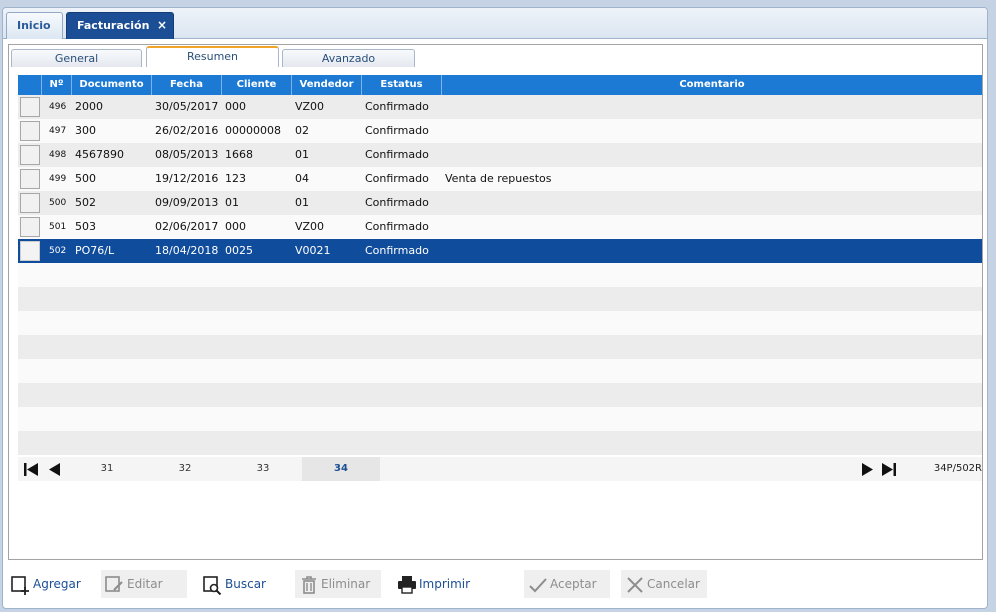  I want to click on pager: 31 32 33 34 34P/502R, so click(500, 469).